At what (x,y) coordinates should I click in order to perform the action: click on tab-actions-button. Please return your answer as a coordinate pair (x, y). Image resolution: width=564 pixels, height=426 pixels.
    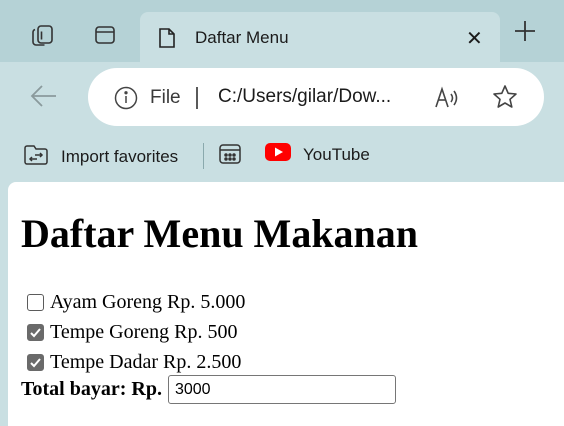
    Looking at the image, I should click on (105, 37).